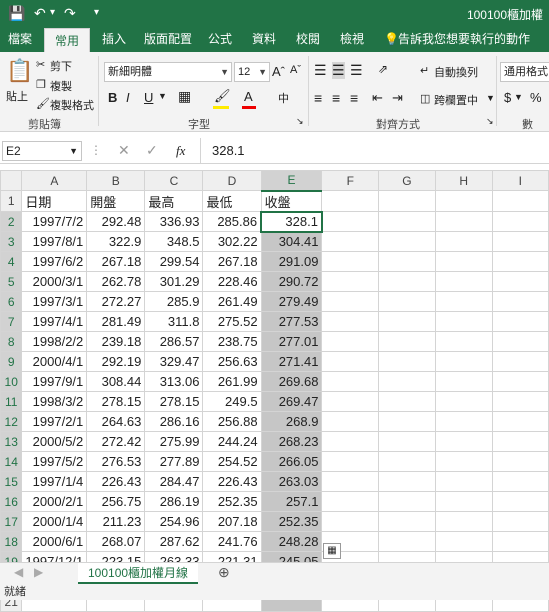 Image resolution: width=549 pixels, height=612 pixels. I want to click on cell: 292.48, so click(116, 221).